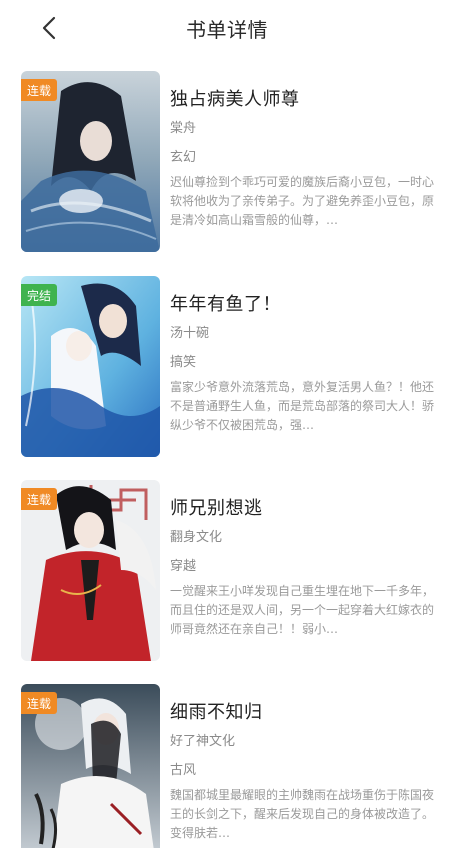  Describe the element at coordinates (235, 98) in the screenshot. I see `book-title: 独占病美人师尊` at that location.